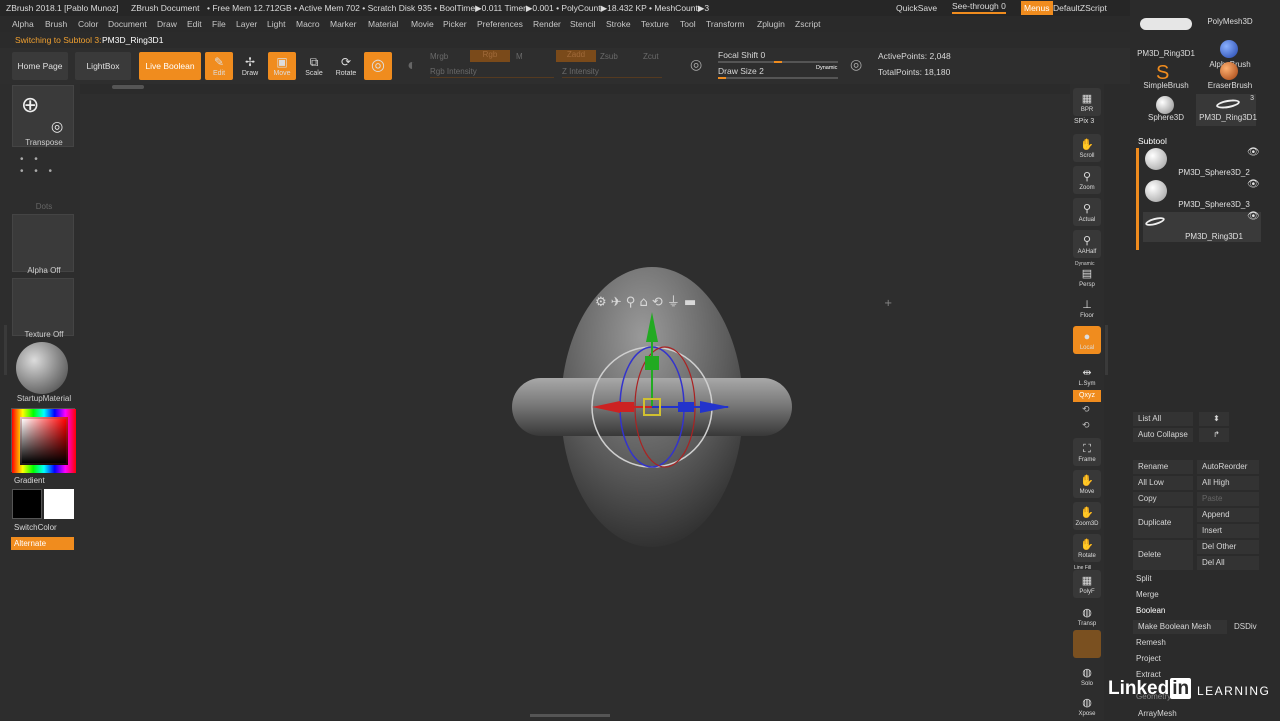 Image resolution: width=1280 pixels, height=721 pixels. What do you see at coordinates (56, 24) in the screenshot?
I see `menu-brush: Brush` at bounding box center [56, 24].